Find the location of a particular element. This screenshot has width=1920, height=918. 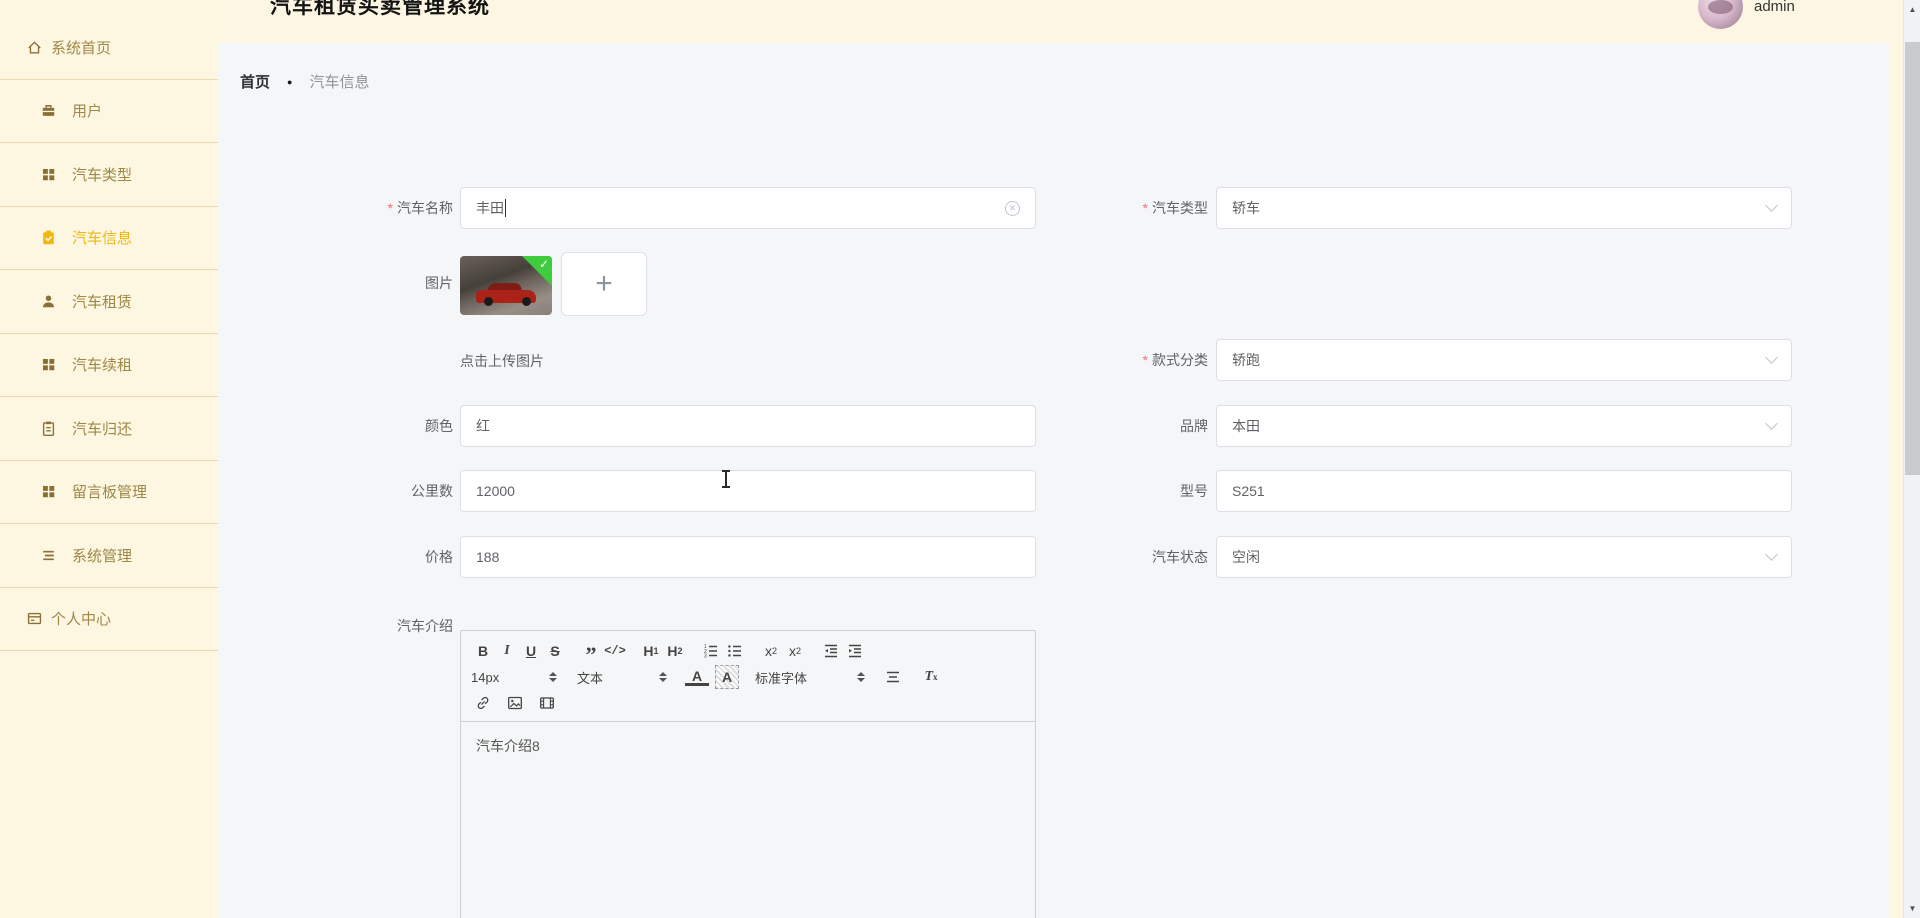

sidebar-item-message-board: 留言板管理 is located at coordinates (109, 492).